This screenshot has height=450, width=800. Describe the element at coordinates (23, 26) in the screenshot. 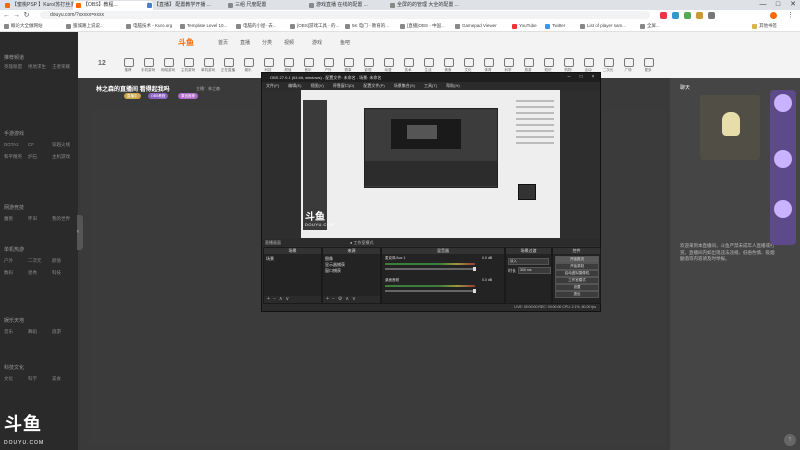

I see `bookmark-item: 概论大全做网站` at that location.